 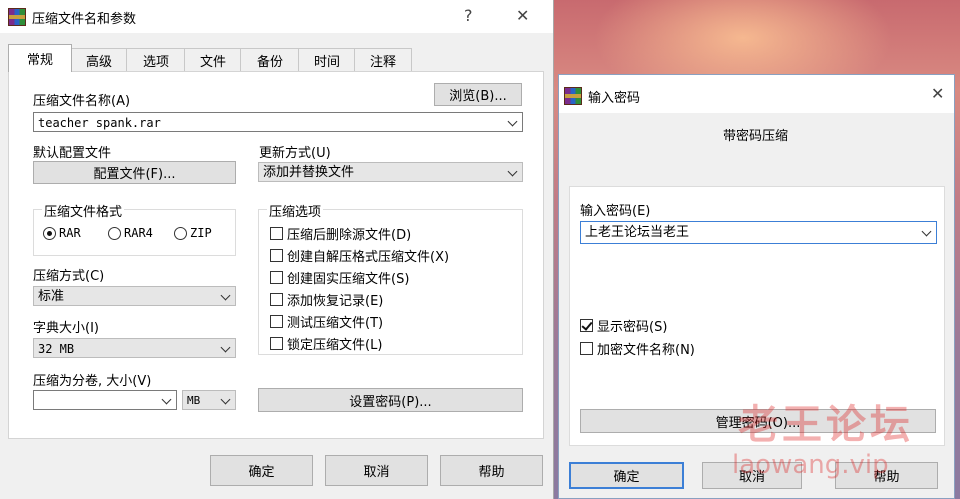 What do you see at coordinates (194, 400) in the screenshot?
I see `split-unit-value: MB` at bounding box center [194, 400].